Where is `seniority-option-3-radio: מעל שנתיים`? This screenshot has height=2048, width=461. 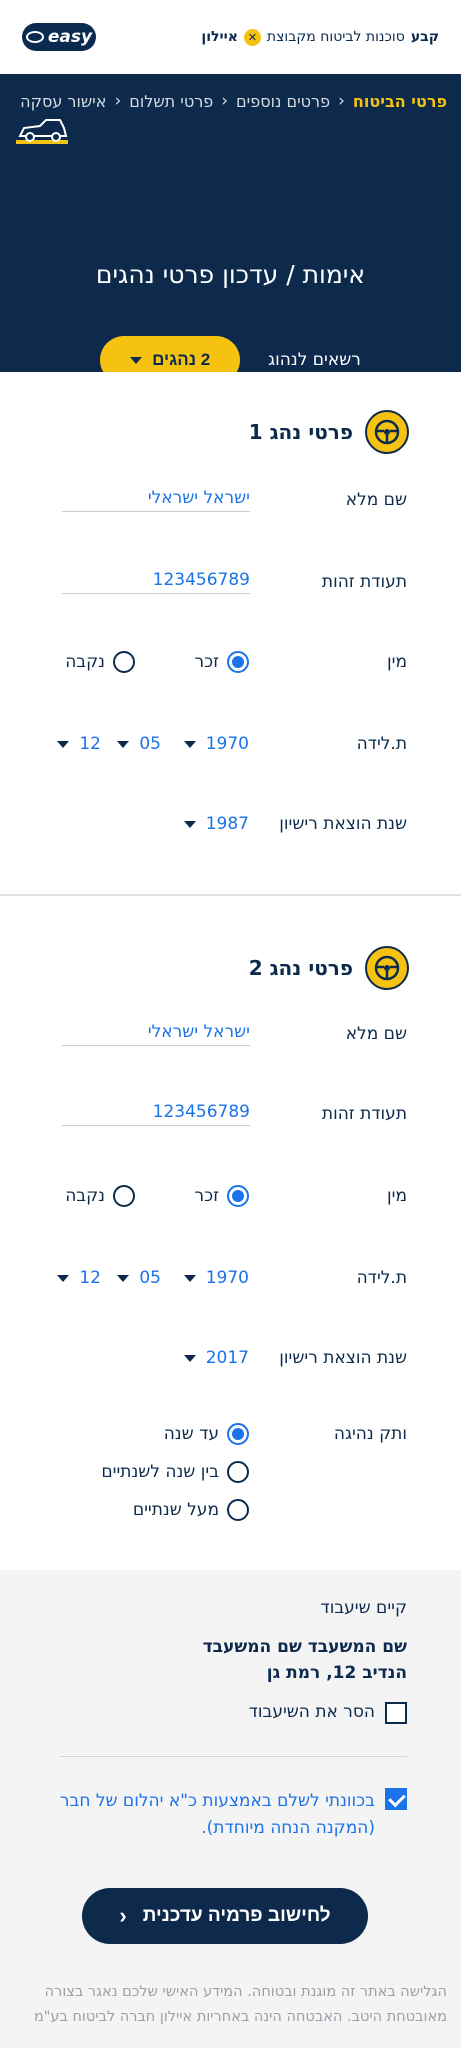
seniority-option-3-radio: מעל שנתיים is located at coordinates (191, 1510).